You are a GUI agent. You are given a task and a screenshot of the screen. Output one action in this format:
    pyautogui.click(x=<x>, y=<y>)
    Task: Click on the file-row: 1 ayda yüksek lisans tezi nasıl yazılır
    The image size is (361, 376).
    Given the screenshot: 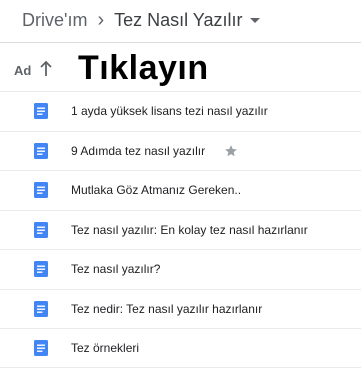 What is the action you would take?
    pyautogui.click(x=180, y=111)
    